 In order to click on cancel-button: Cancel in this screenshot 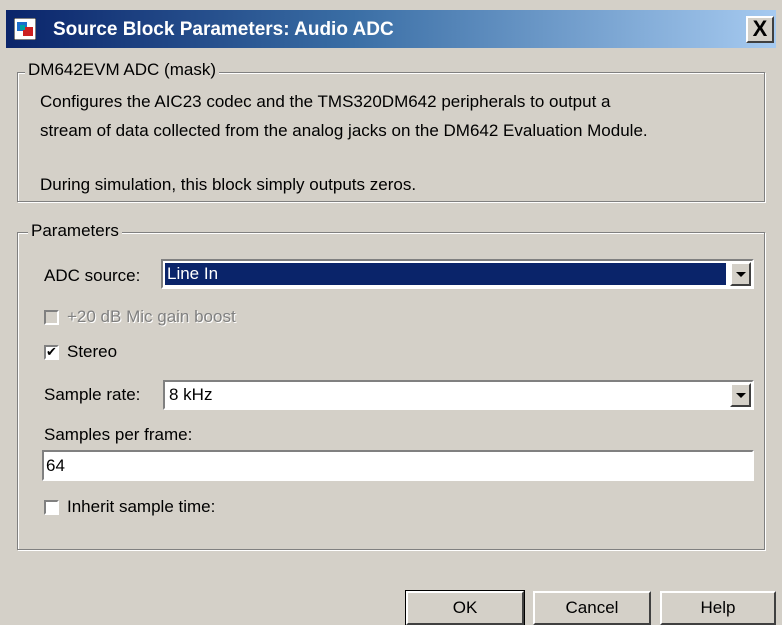, I will do `click(592, 608)`.